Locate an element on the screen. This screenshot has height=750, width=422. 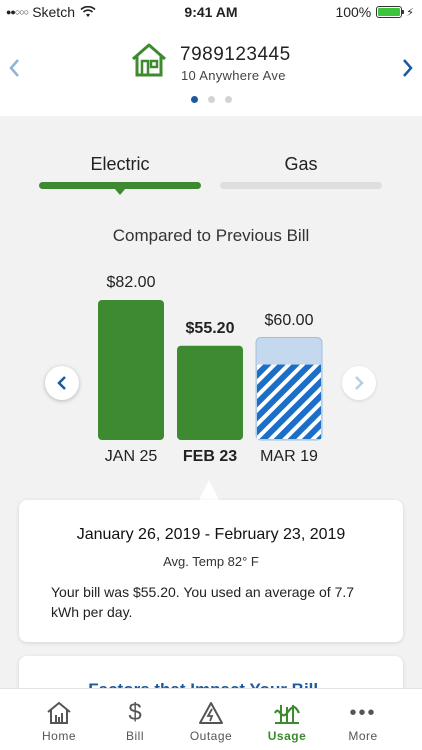
account-number: 7989123445 is located at coordinates (235, 54).